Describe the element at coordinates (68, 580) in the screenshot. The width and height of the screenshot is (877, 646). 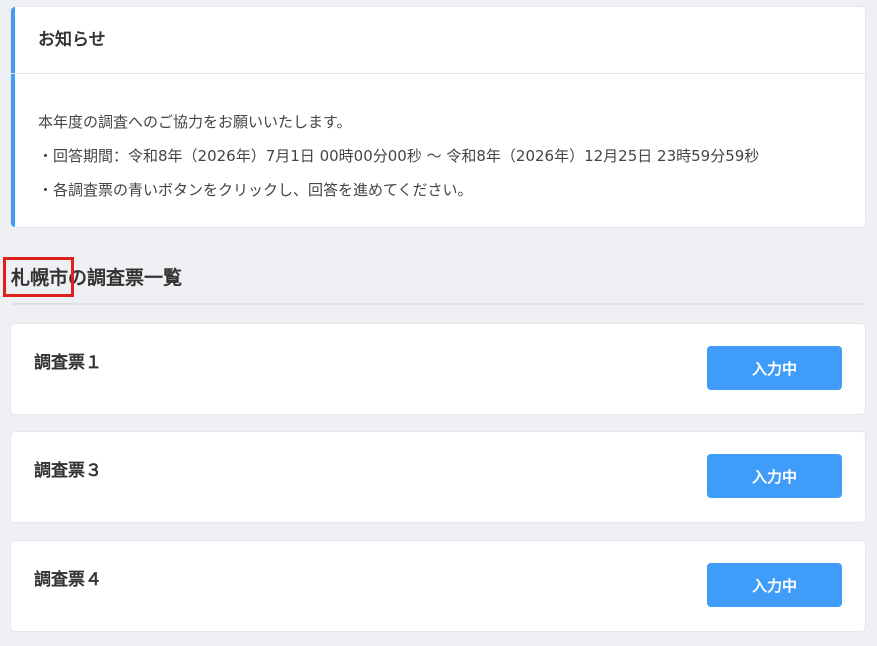
I see `survey-name: 調査票４` at that location.